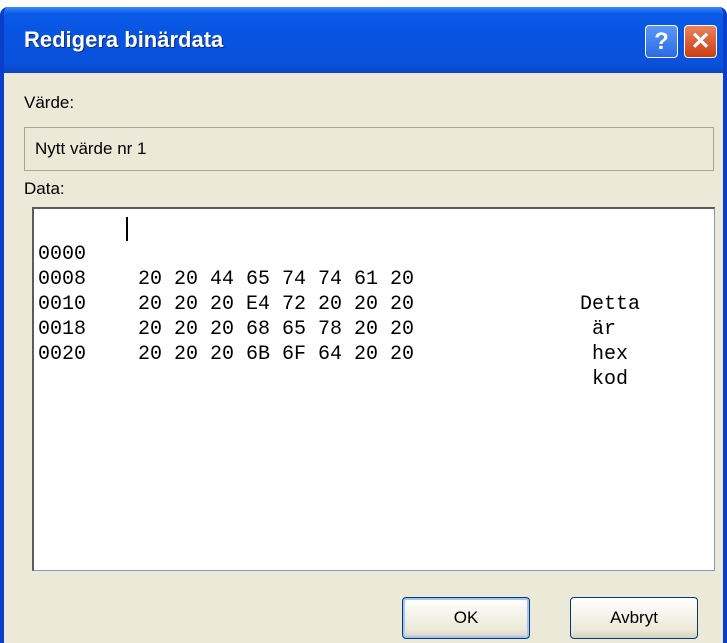  I want to click on title-bar: Redigera binärdata ? ✕, so click(363, 40).